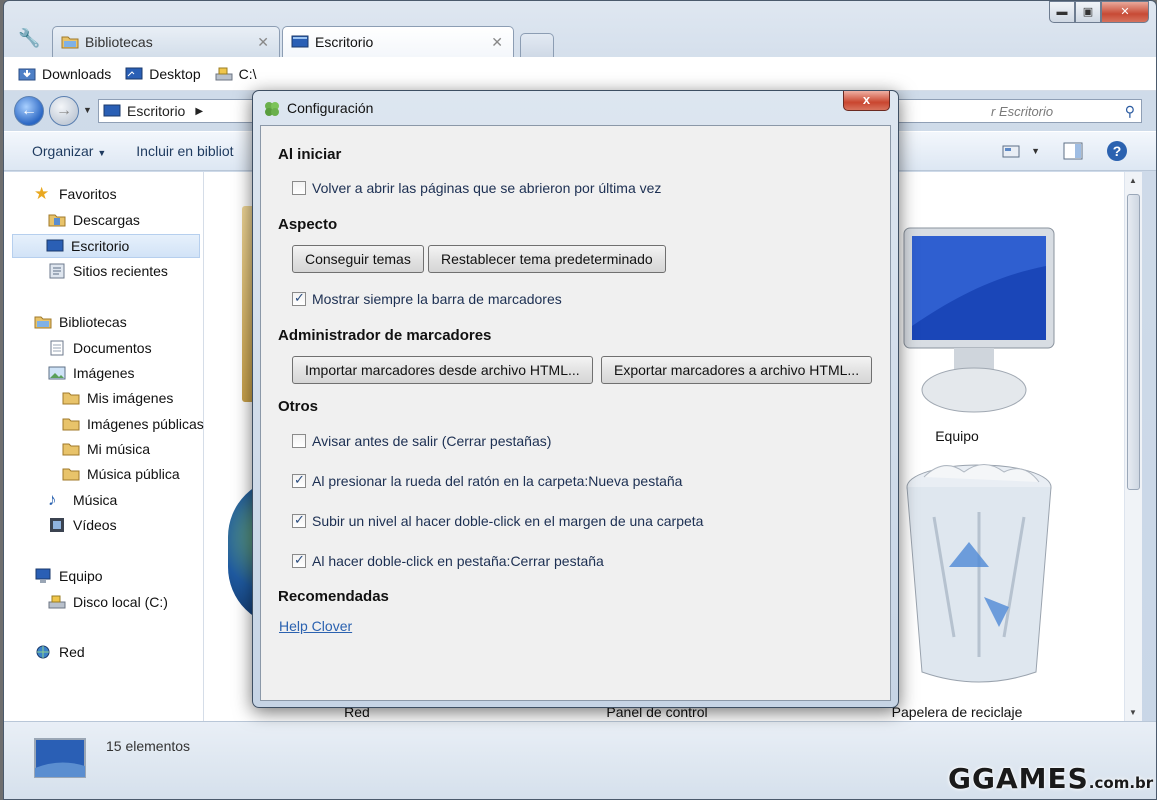  Describe the element at coordinates (52, 499) in the screenshot. I see `music-note-icon: ♪` at that location.